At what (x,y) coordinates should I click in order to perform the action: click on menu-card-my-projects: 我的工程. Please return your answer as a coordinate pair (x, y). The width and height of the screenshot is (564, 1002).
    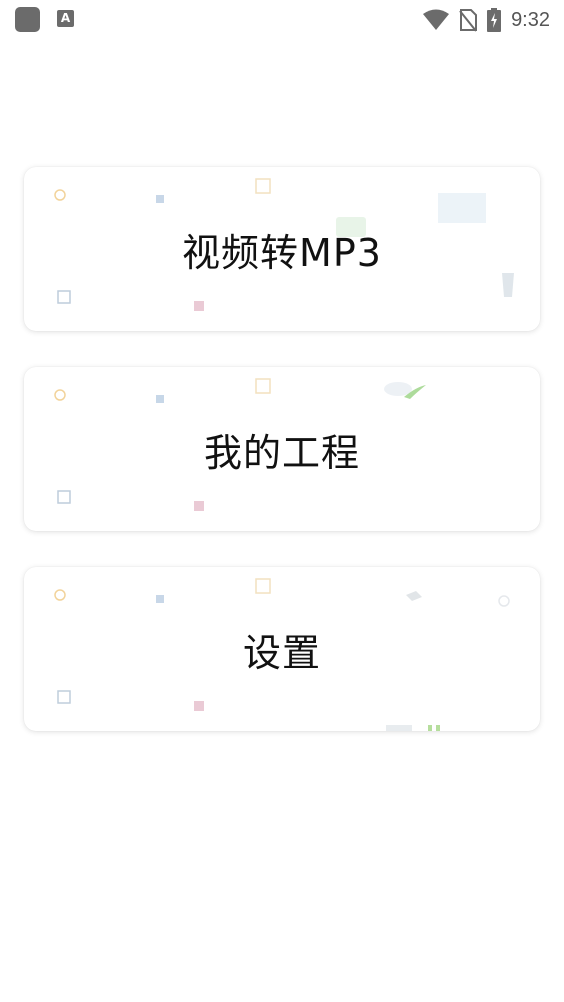
    Looking at the image, I should click on (282, 449).